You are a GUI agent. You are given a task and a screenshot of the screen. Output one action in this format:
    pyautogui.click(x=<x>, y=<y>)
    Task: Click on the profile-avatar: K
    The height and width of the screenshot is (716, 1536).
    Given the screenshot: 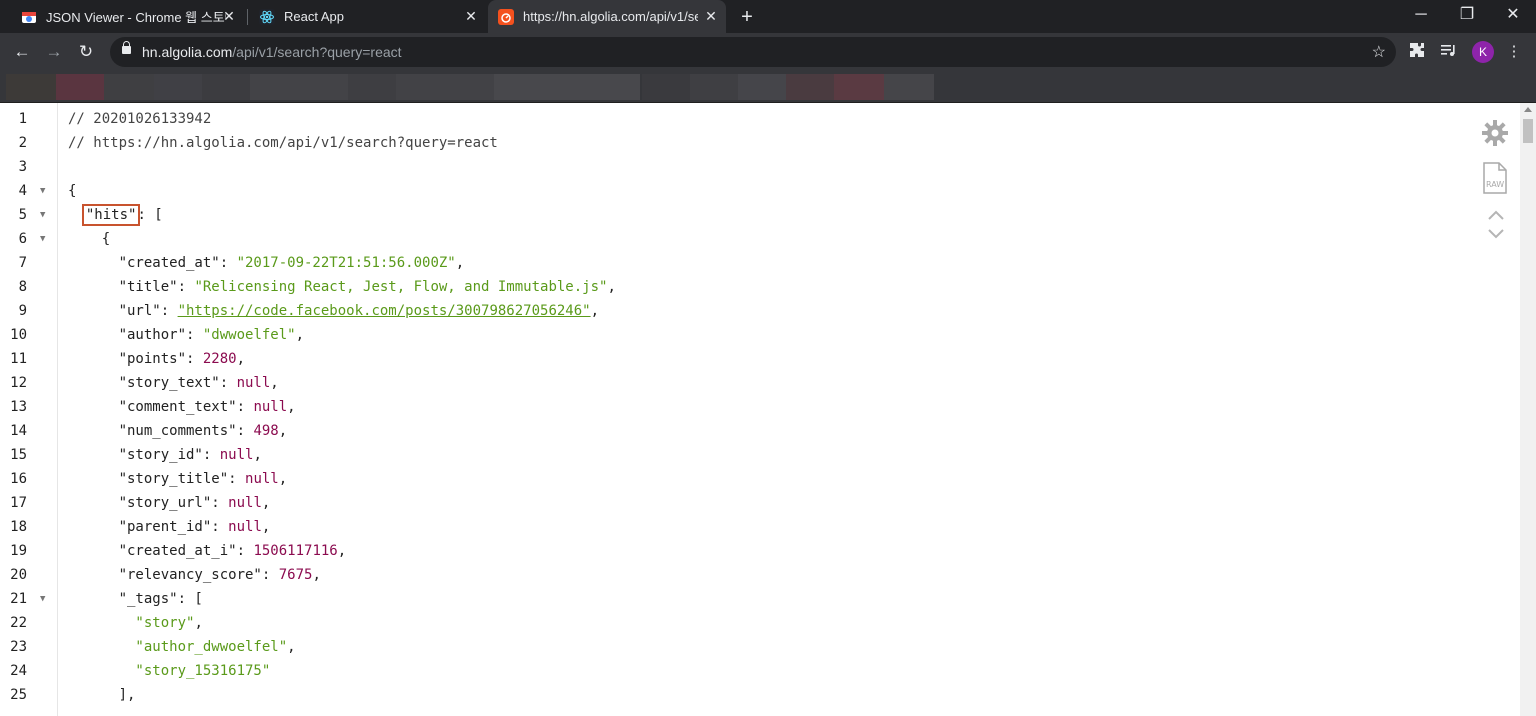 What is the action you would take?
    pyautogui.click(x=1483, y=52)
    